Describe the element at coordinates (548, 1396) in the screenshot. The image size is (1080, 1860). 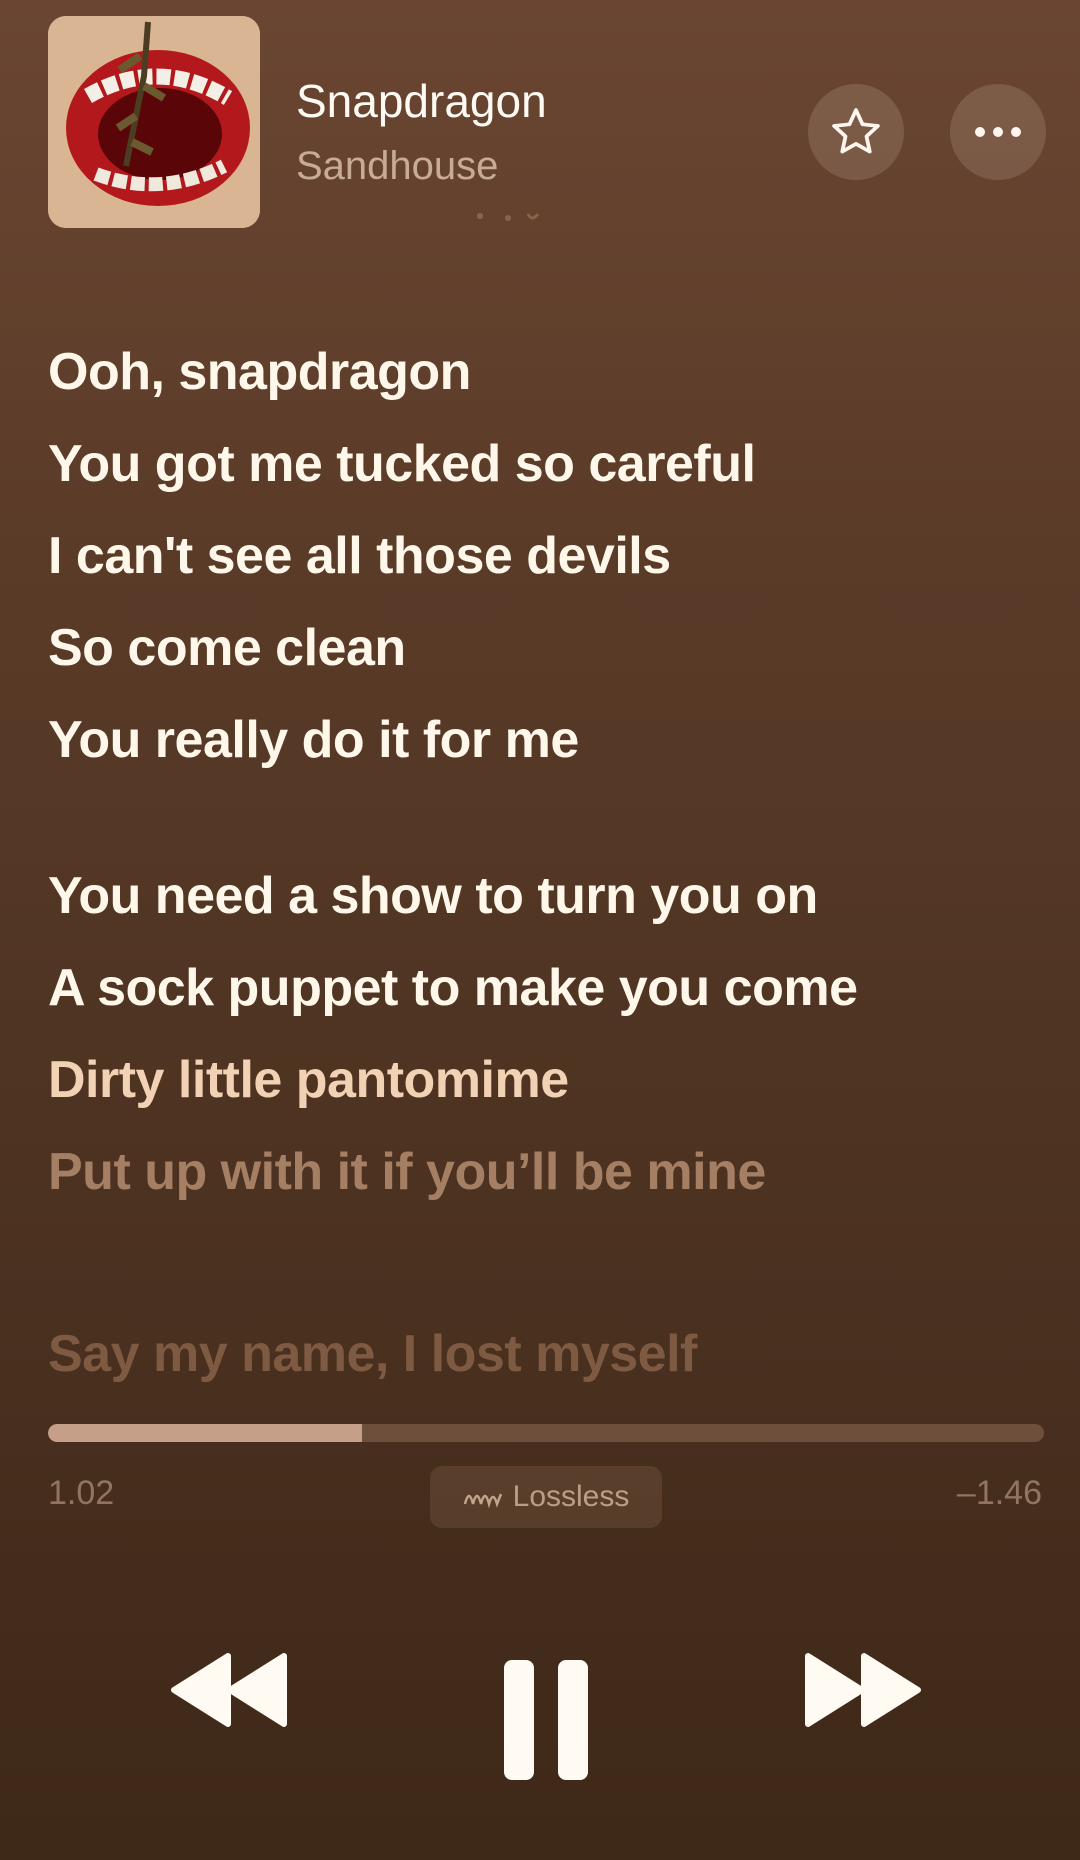
I see `lyric-line-upcoming: Tie me down and beg for help` at that location.